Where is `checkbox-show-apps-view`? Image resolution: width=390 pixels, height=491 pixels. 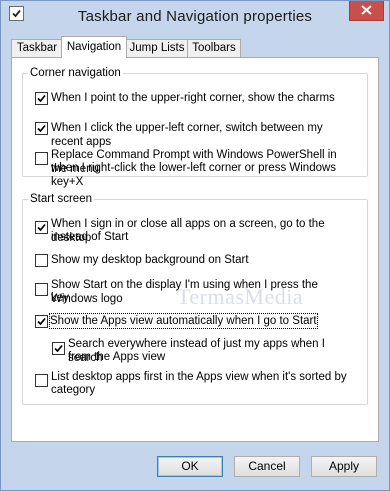 checkbox-show-apps-view is located at coordinates (41, 321).